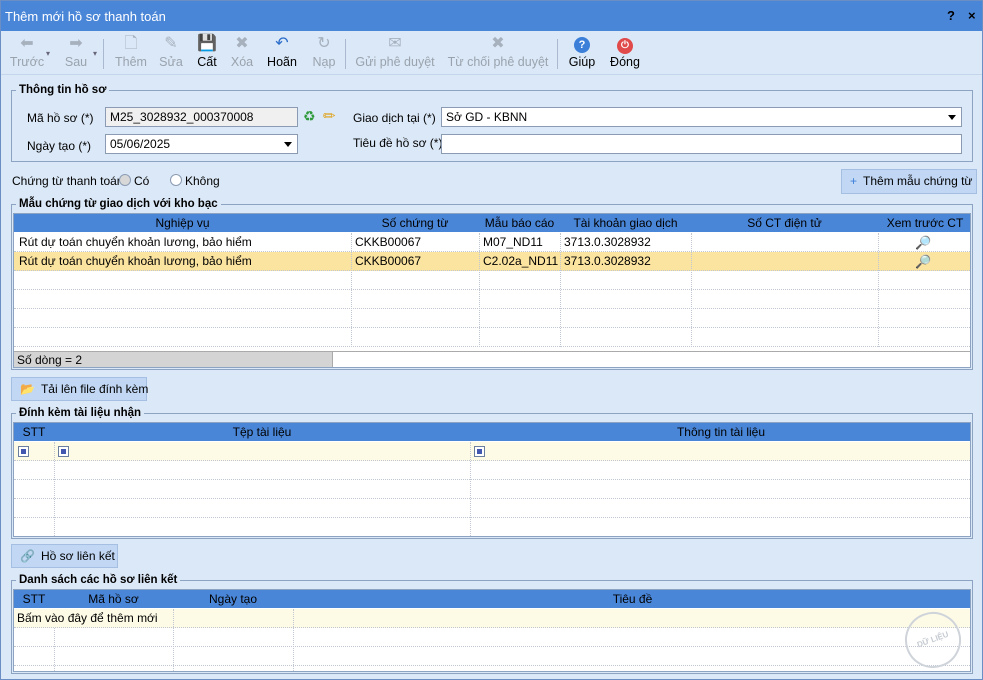  I want to click on edit-document-icon: ✎, so click(171, 43).